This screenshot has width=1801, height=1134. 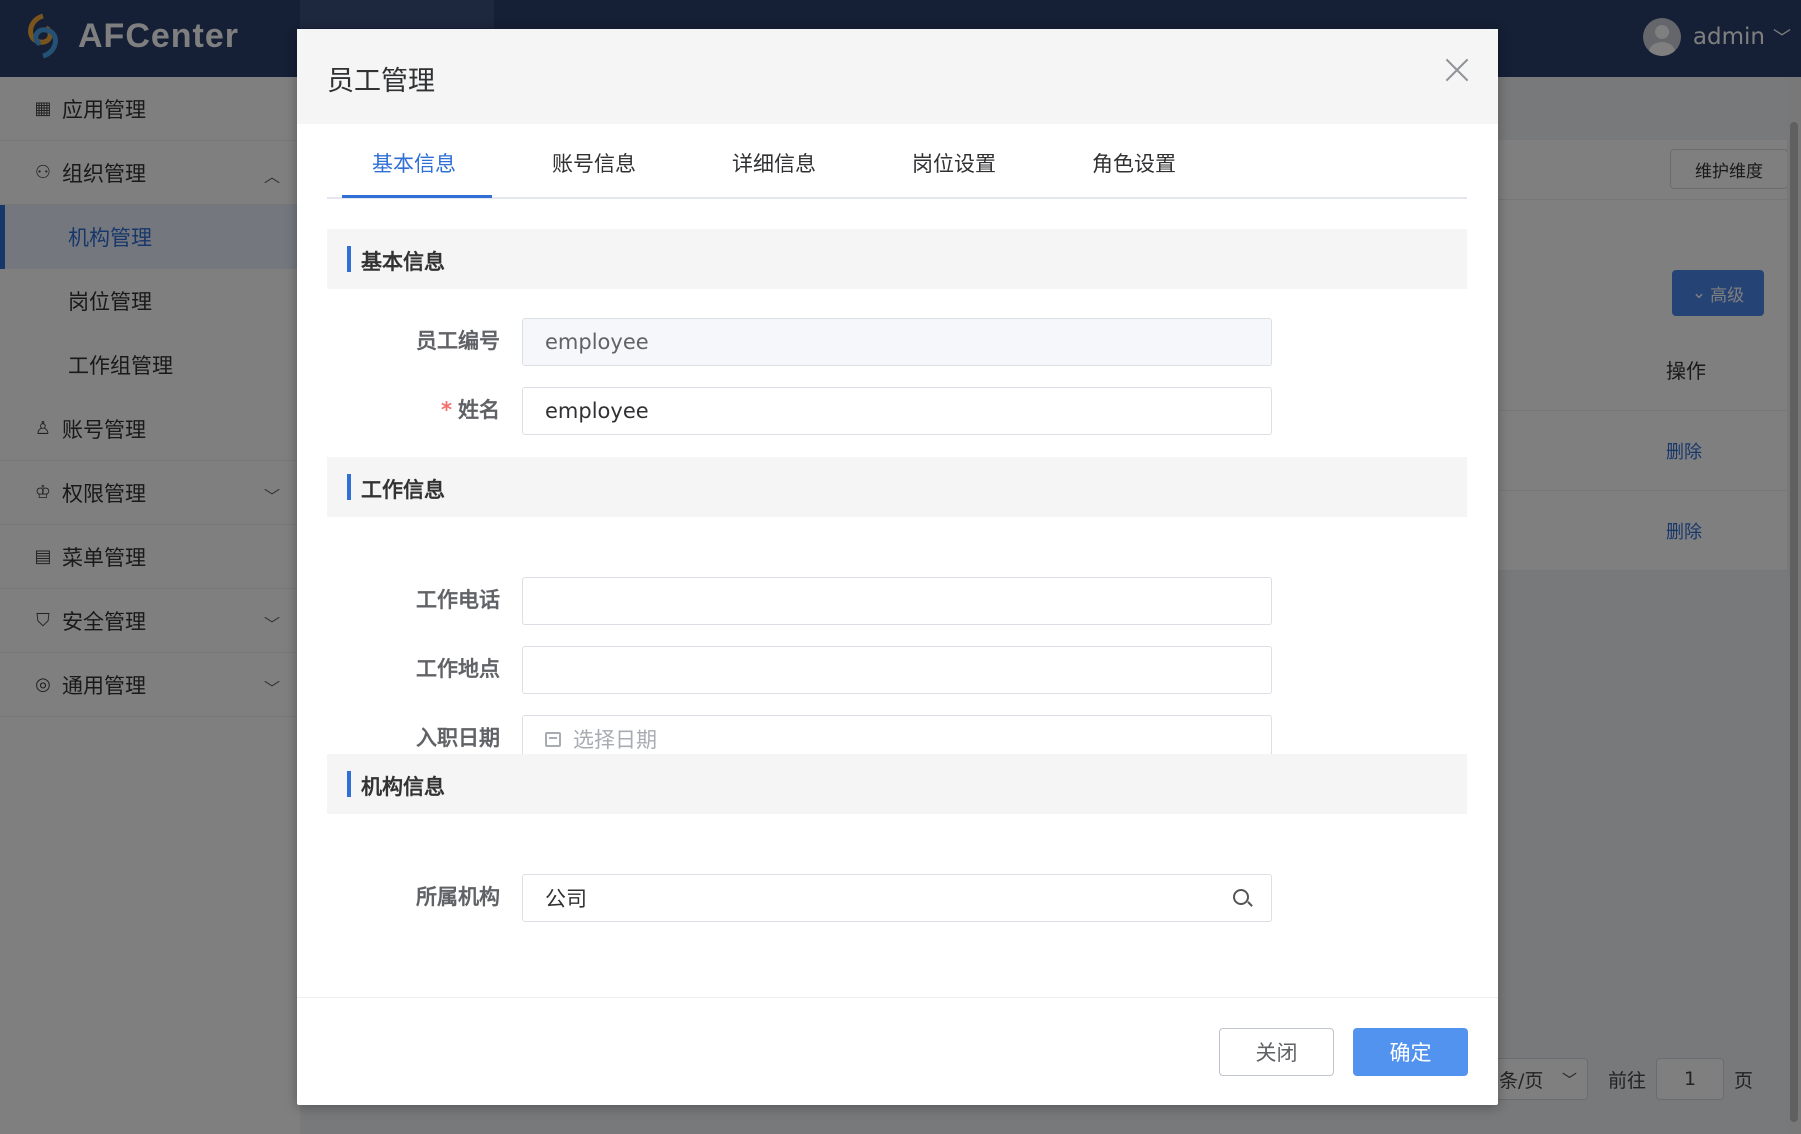 I want to click on tab-account-info: 账号信息, so click(x=594, y=163).